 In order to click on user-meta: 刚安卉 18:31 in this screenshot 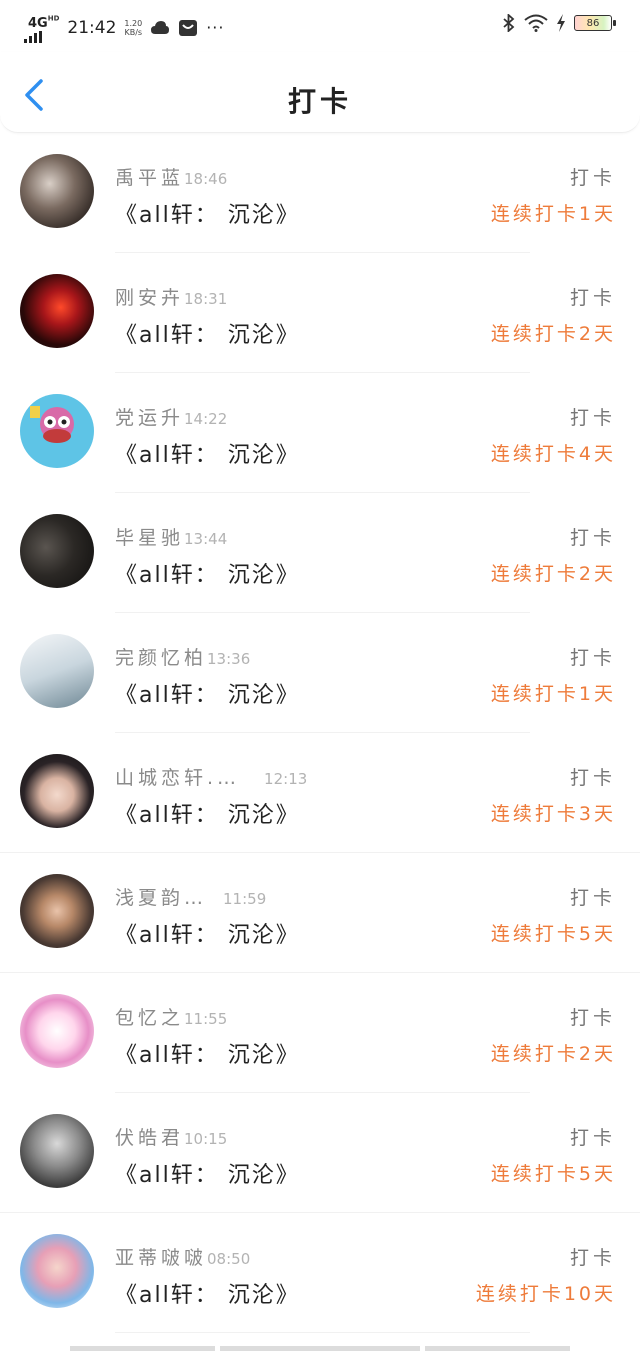, I will do `click(171, 296)`.